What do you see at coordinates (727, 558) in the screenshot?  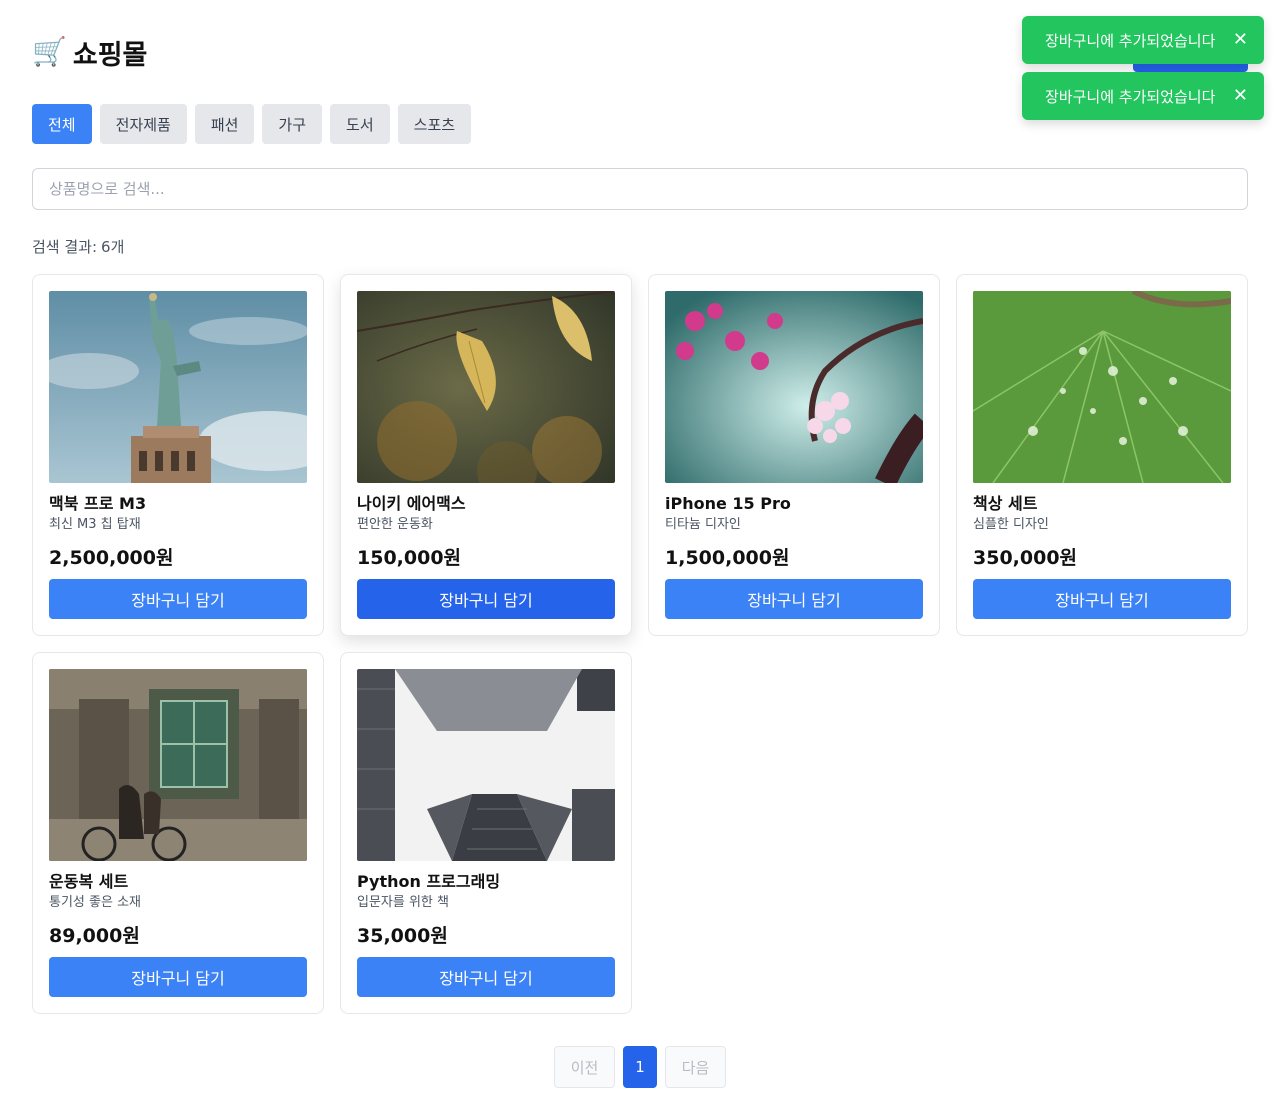 I see `product-price: 1,500,000원` at bounding box center [727, 558].